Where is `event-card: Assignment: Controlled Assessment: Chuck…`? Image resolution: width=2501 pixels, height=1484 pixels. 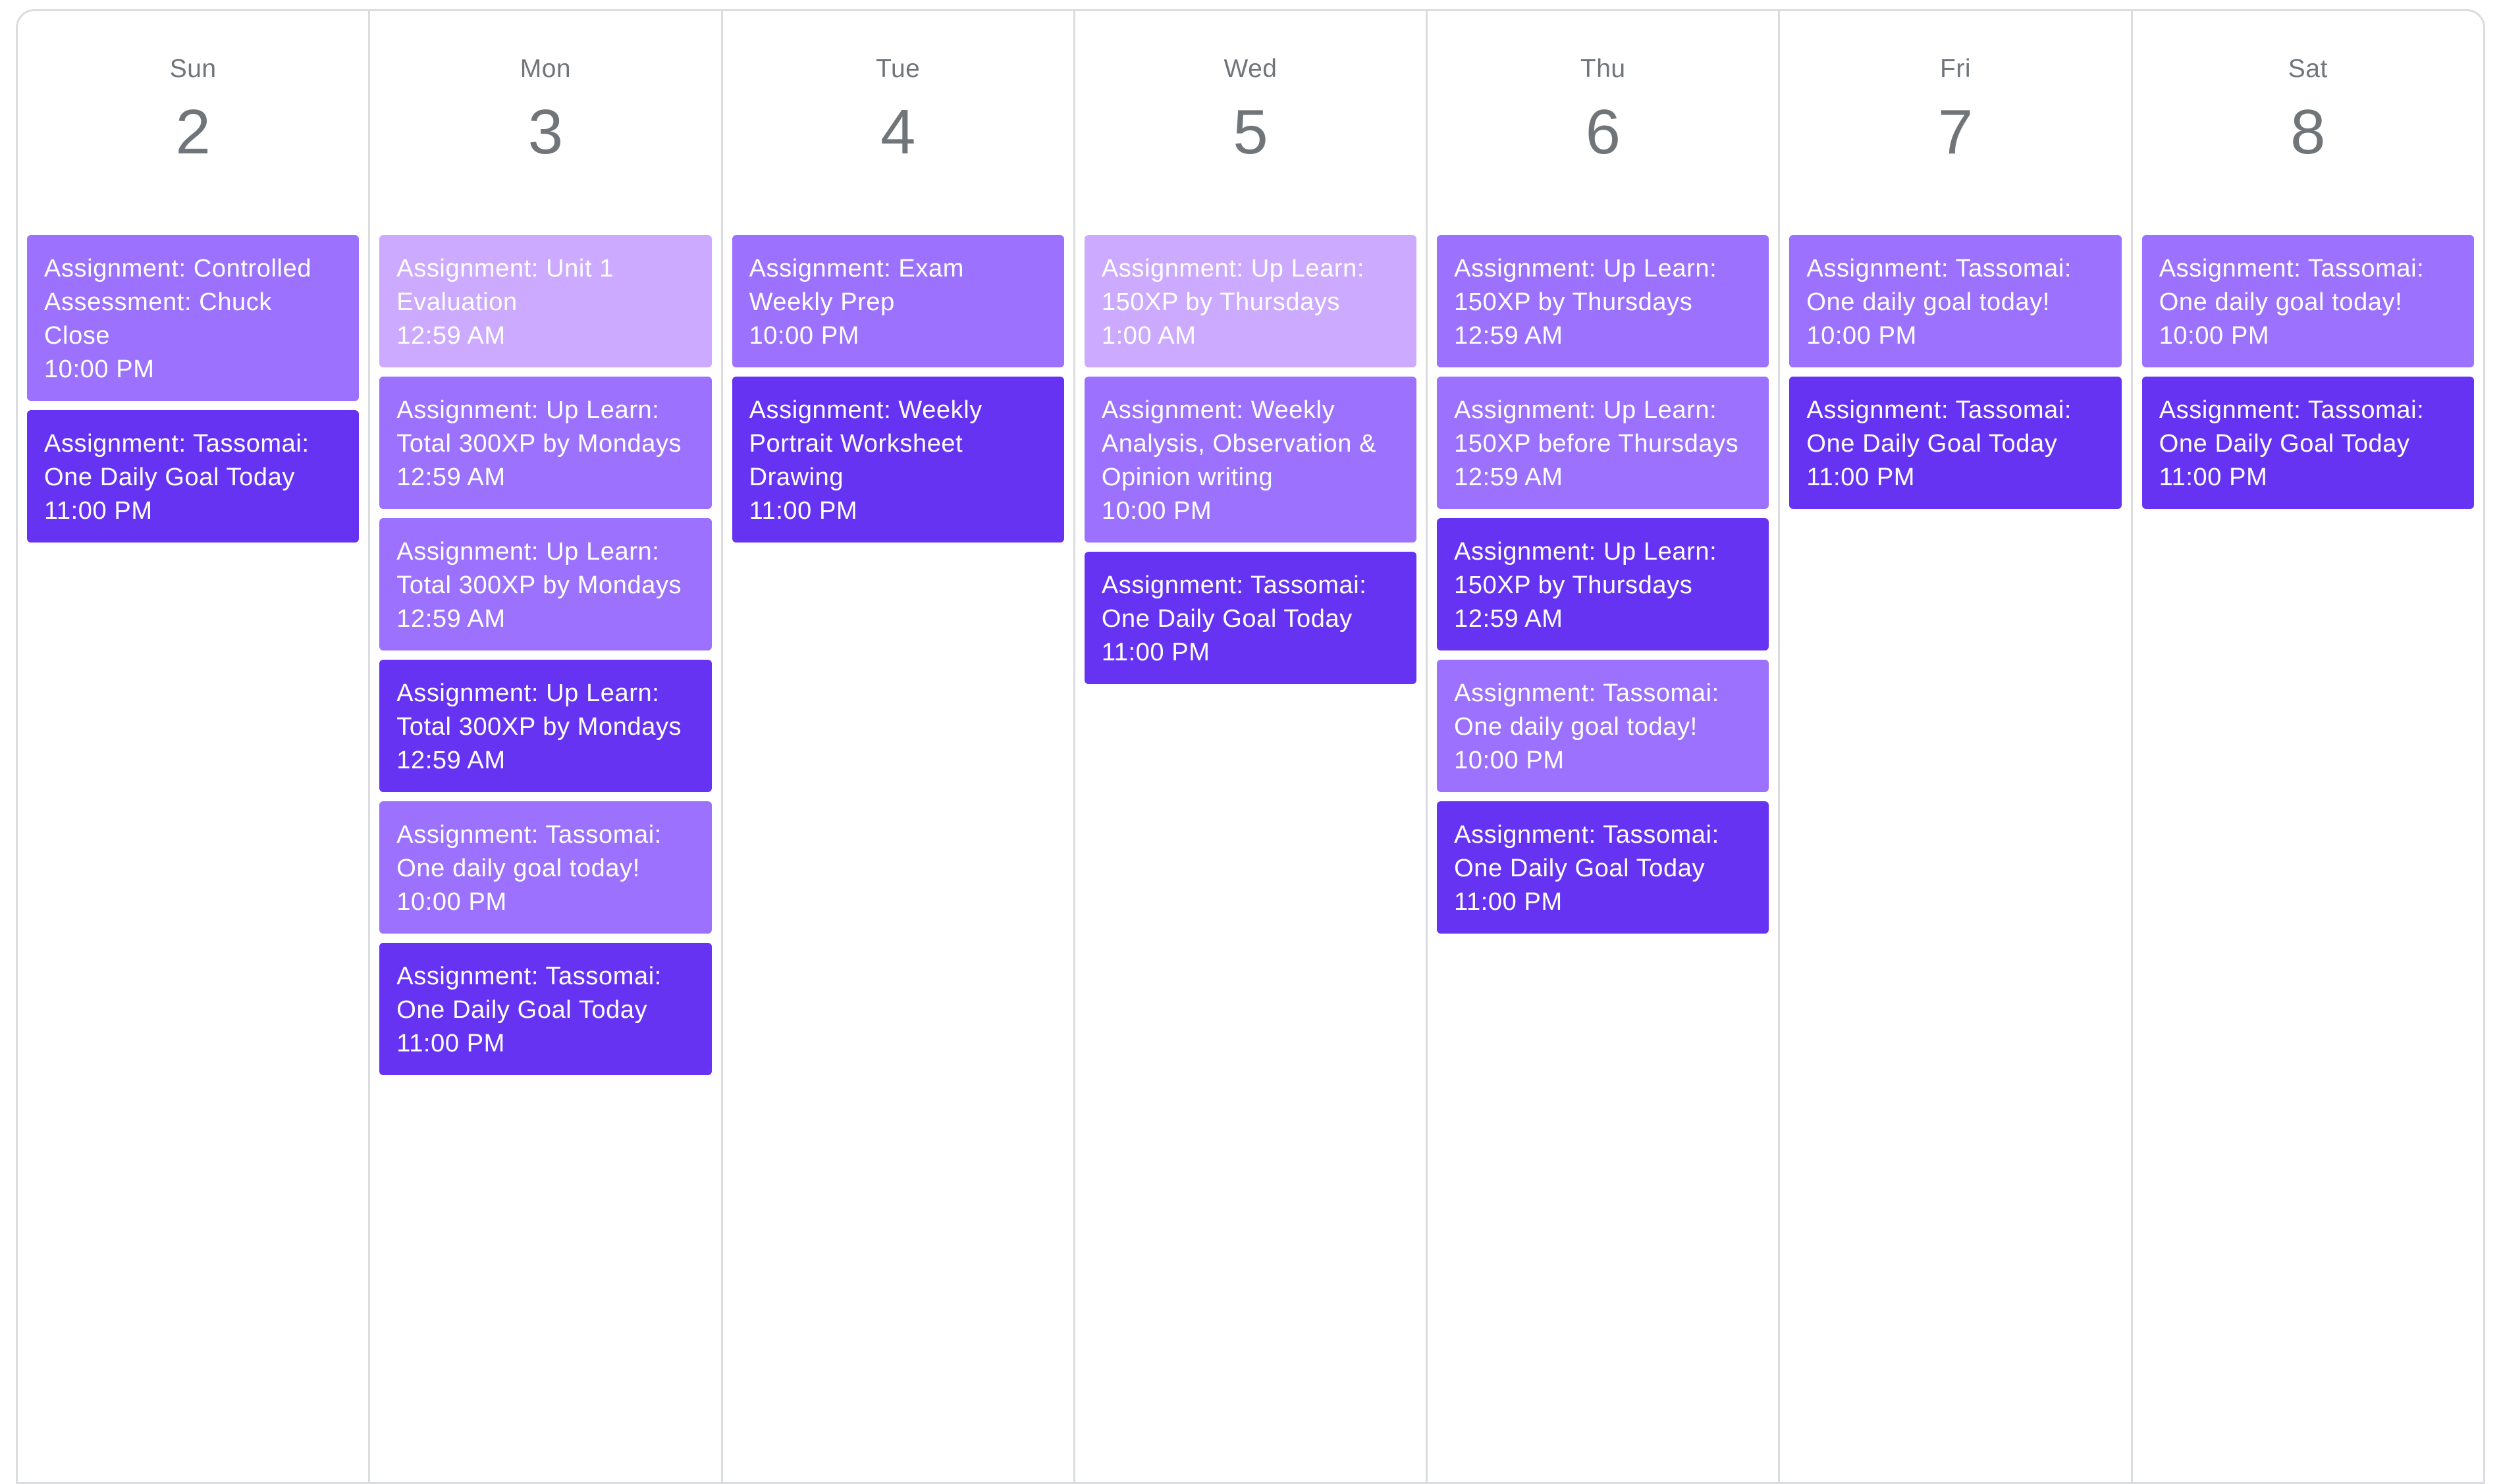
event-card: Assignment: Controlled Assessment: Chuck… is located at coordinates (193, 318).